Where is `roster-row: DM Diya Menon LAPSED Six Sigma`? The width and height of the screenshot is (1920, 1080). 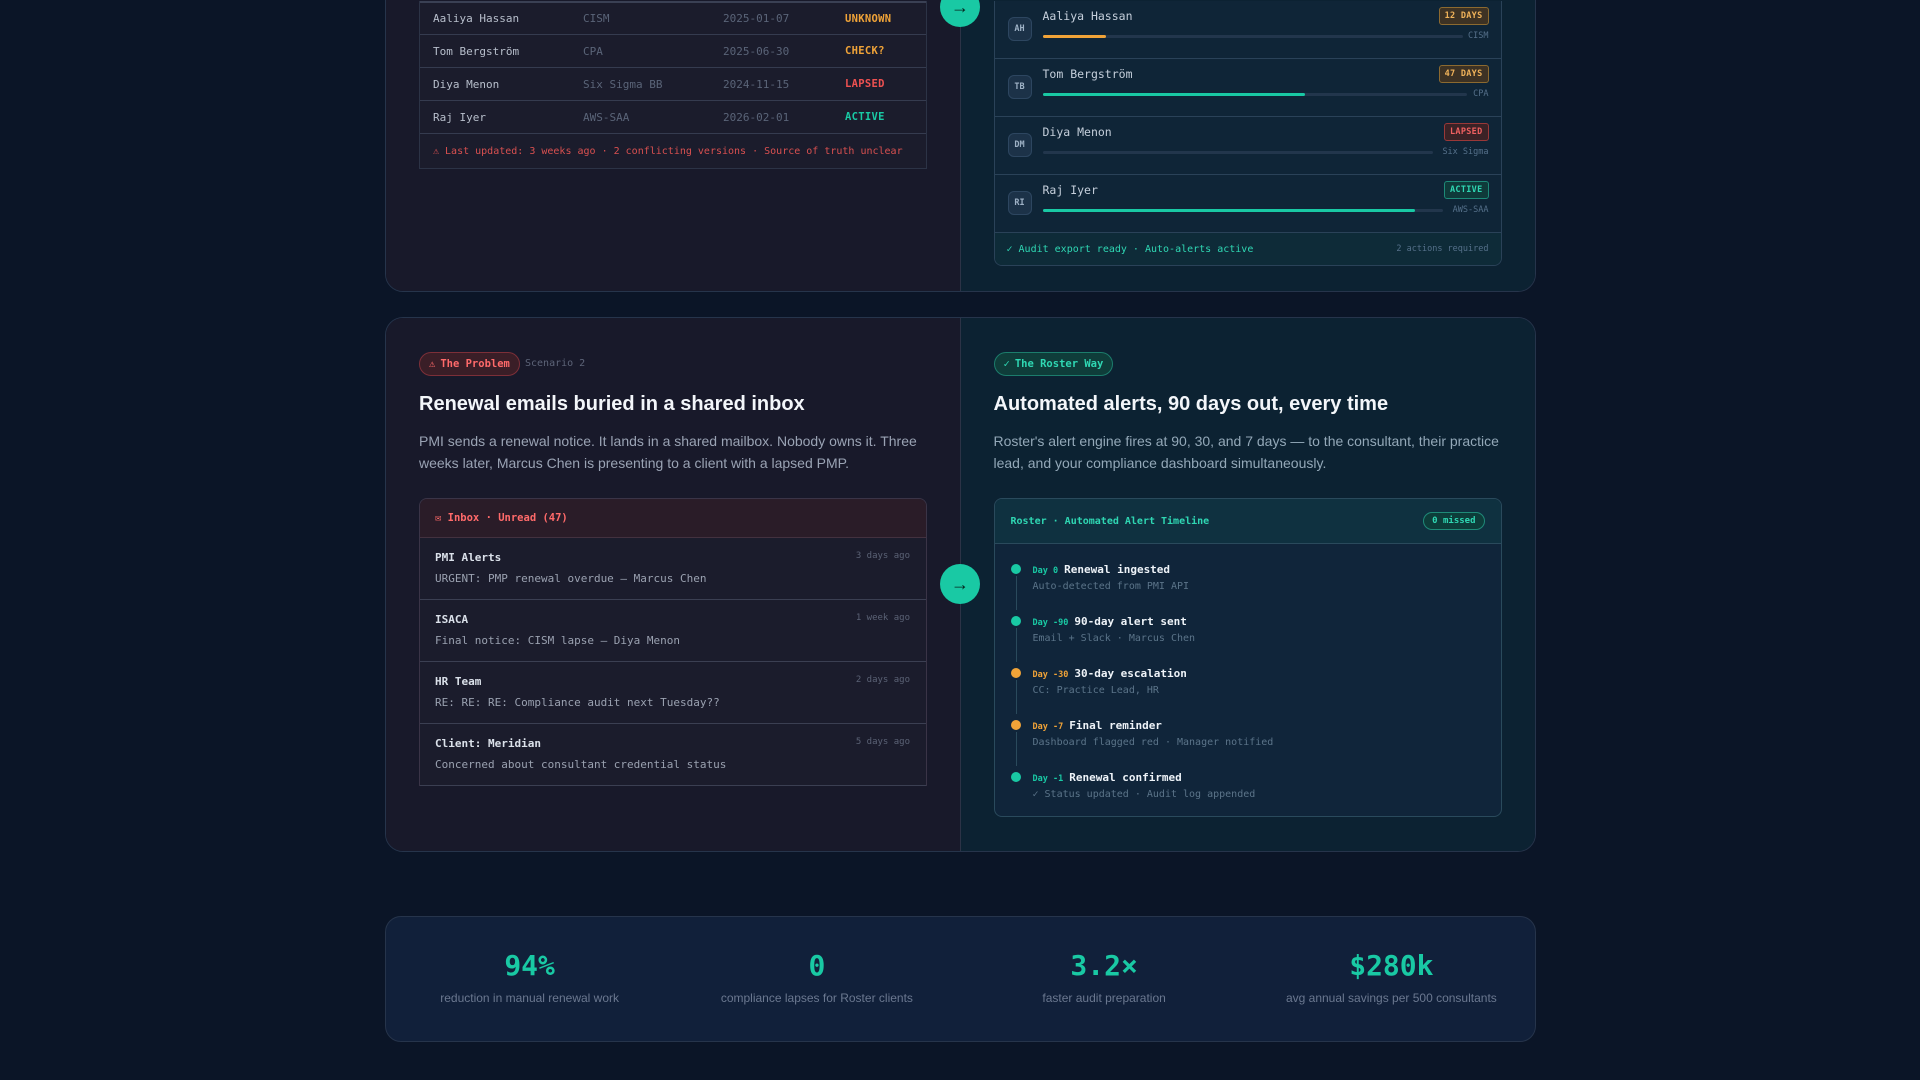 roster-row: DM Diya Menon LAPSED Six Sigma is located at coordinates (1247, 146).